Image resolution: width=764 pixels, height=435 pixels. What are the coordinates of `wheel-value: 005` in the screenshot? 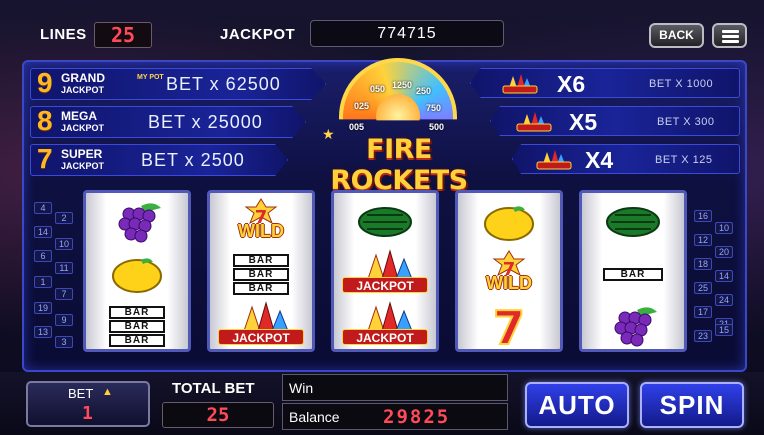 It's located at (357, 127).